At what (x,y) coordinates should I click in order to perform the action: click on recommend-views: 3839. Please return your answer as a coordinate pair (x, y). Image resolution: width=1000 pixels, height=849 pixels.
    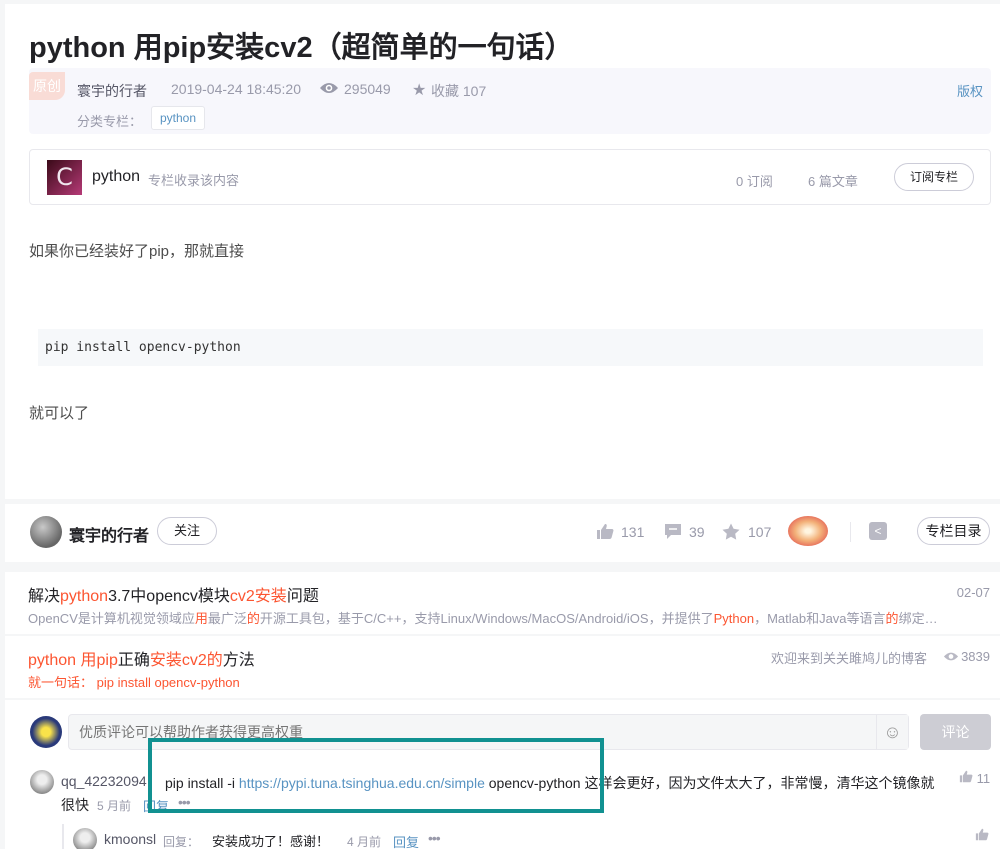
    Looking at the image, I should click on (975, 656).